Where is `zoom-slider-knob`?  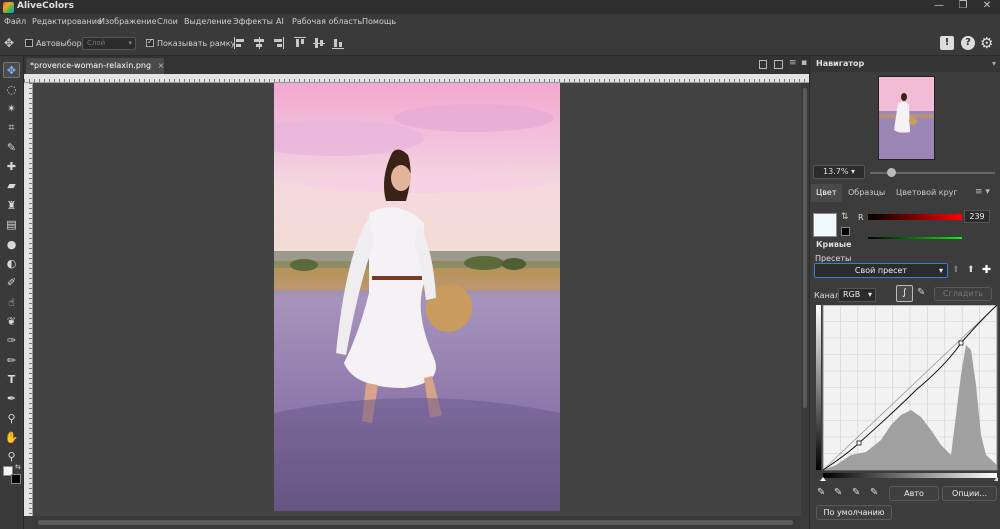
zoom-slider-knob is located at coordinates (891, 172).